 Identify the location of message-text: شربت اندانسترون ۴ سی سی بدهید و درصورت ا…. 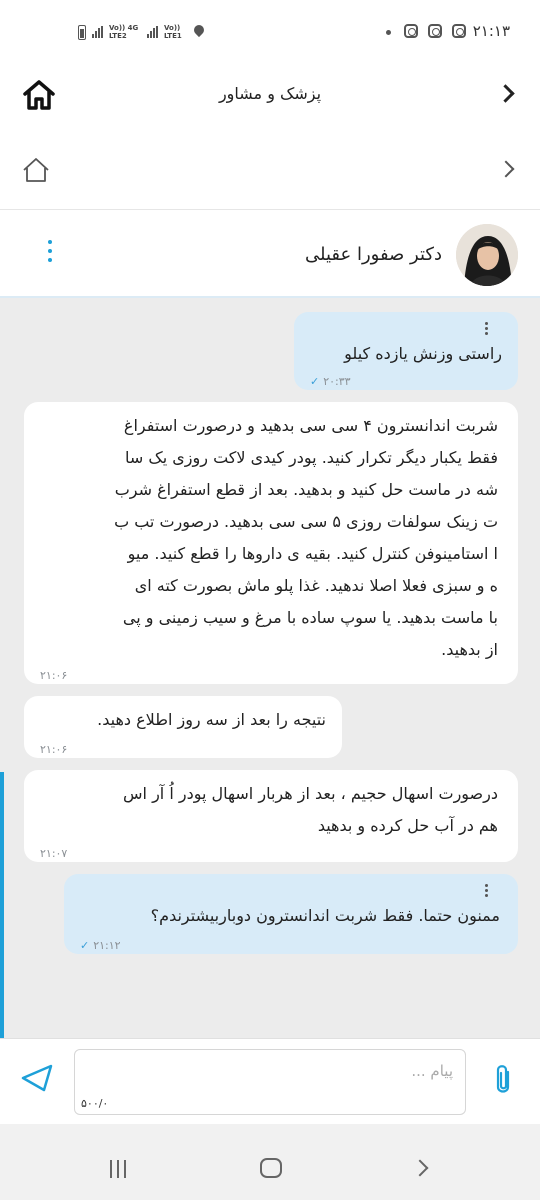
(306, 537).